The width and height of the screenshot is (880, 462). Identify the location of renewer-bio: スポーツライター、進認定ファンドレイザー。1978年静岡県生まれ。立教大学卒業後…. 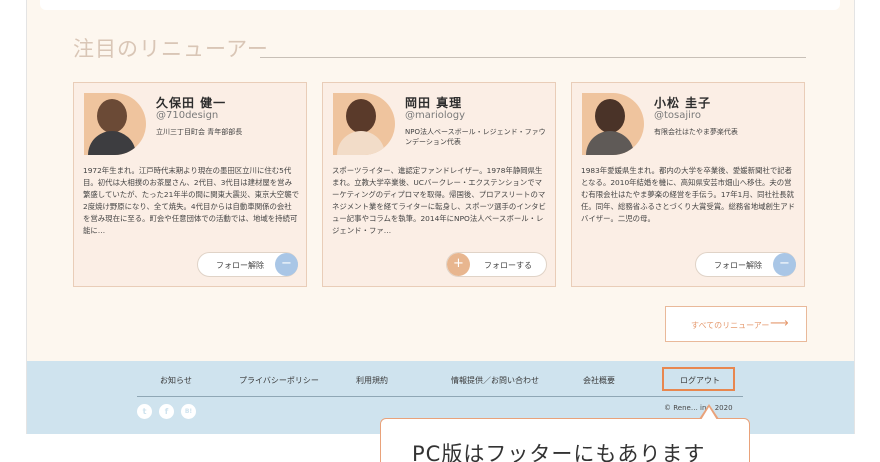
(439, 200).